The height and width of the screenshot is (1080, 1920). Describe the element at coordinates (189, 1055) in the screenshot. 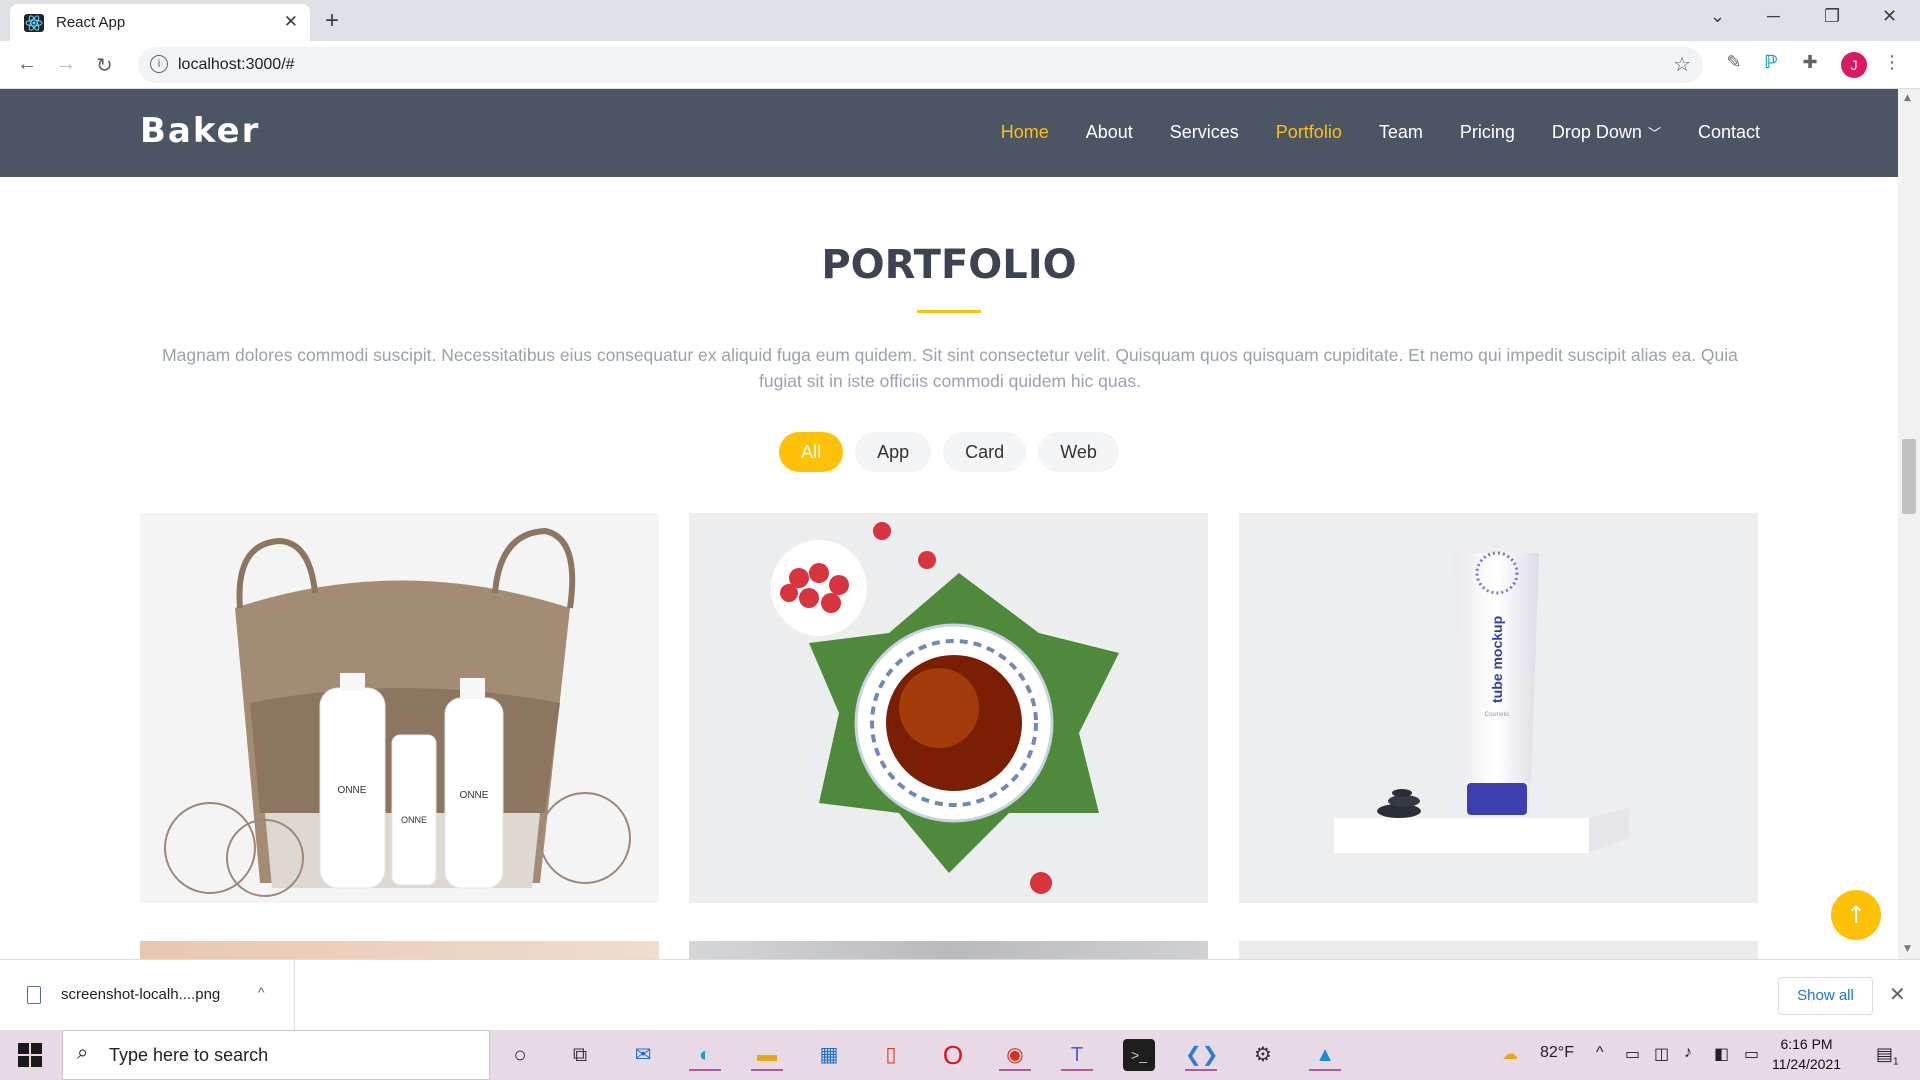

I see `taskbar-search-placeholder: Type here to search` at that location.